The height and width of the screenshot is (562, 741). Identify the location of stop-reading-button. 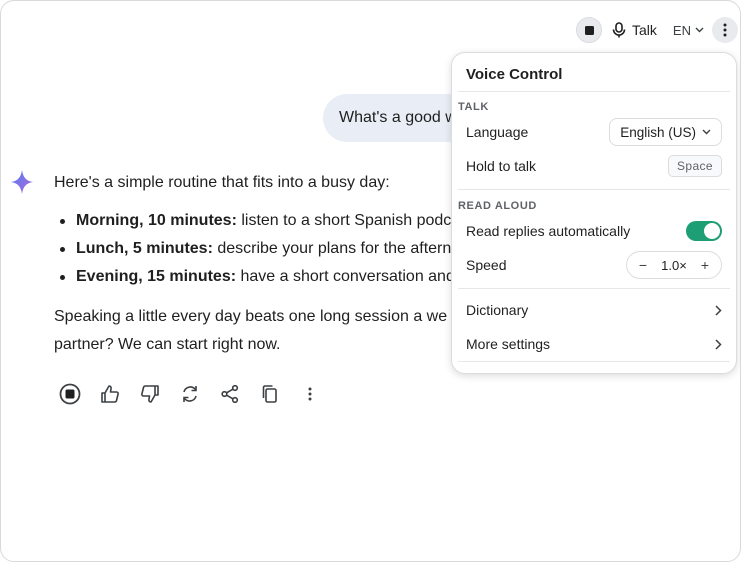
(70, 394).